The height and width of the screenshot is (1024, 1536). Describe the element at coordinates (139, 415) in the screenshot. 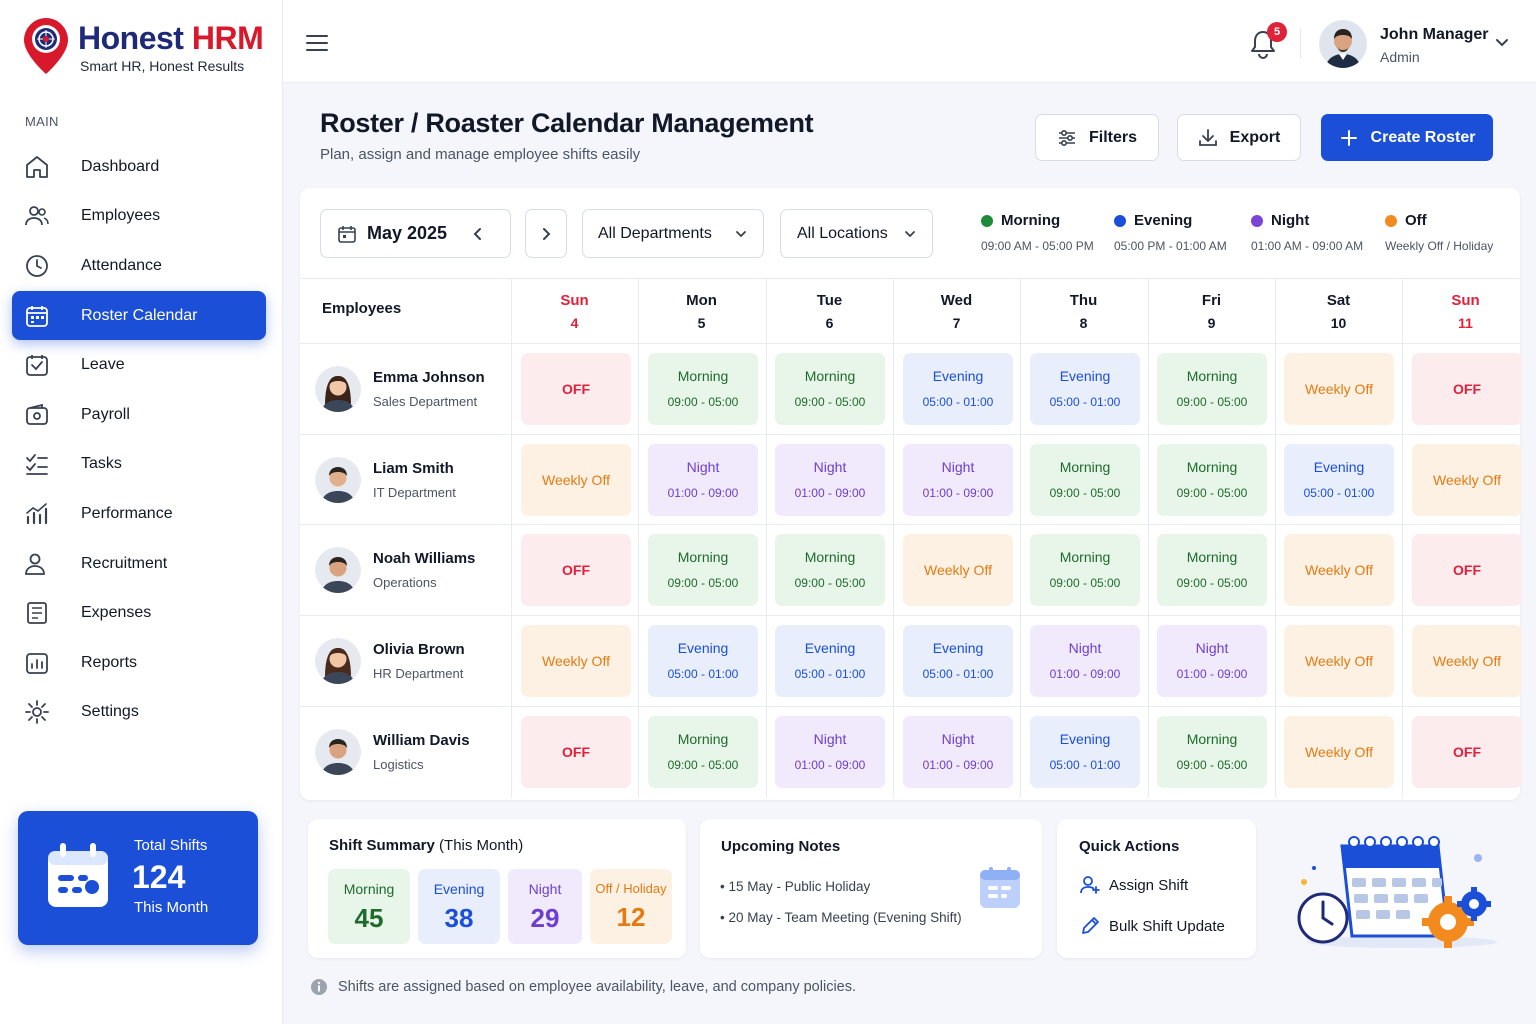

I see `sidebar-item-payroll: Payroll` at that location.